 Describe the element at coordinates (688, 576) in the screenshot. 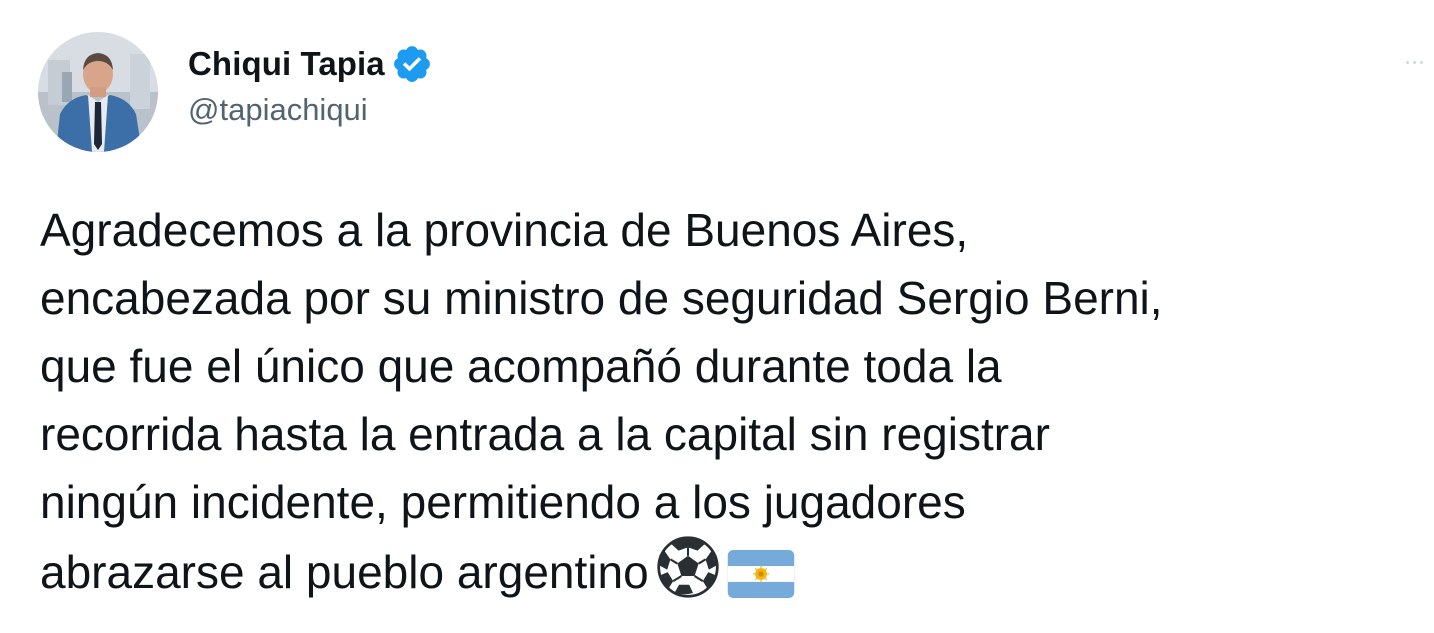

I see `soccer-ball-icon` at that location.